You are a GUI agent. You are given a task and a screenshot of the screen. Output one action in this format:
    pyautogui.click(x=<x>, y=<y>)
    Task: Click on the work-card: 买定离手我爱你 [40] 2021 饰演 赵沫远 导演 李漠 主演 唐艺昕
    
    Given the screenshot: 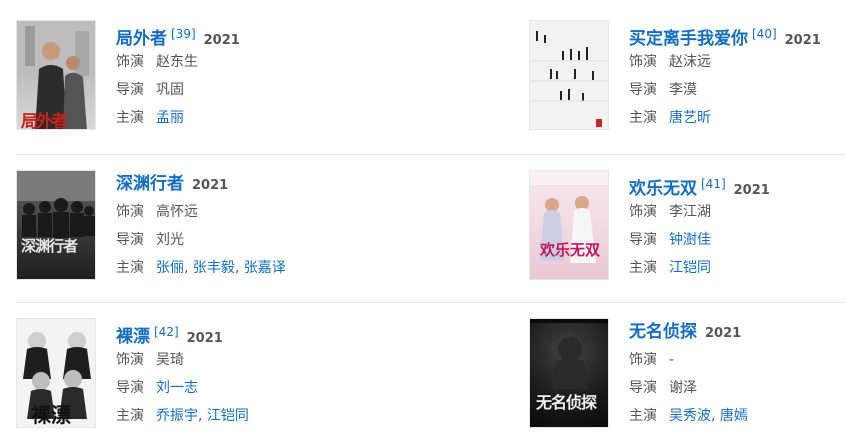 What is the action you would take?
    pyautogui.click(x=687, y=76)
    